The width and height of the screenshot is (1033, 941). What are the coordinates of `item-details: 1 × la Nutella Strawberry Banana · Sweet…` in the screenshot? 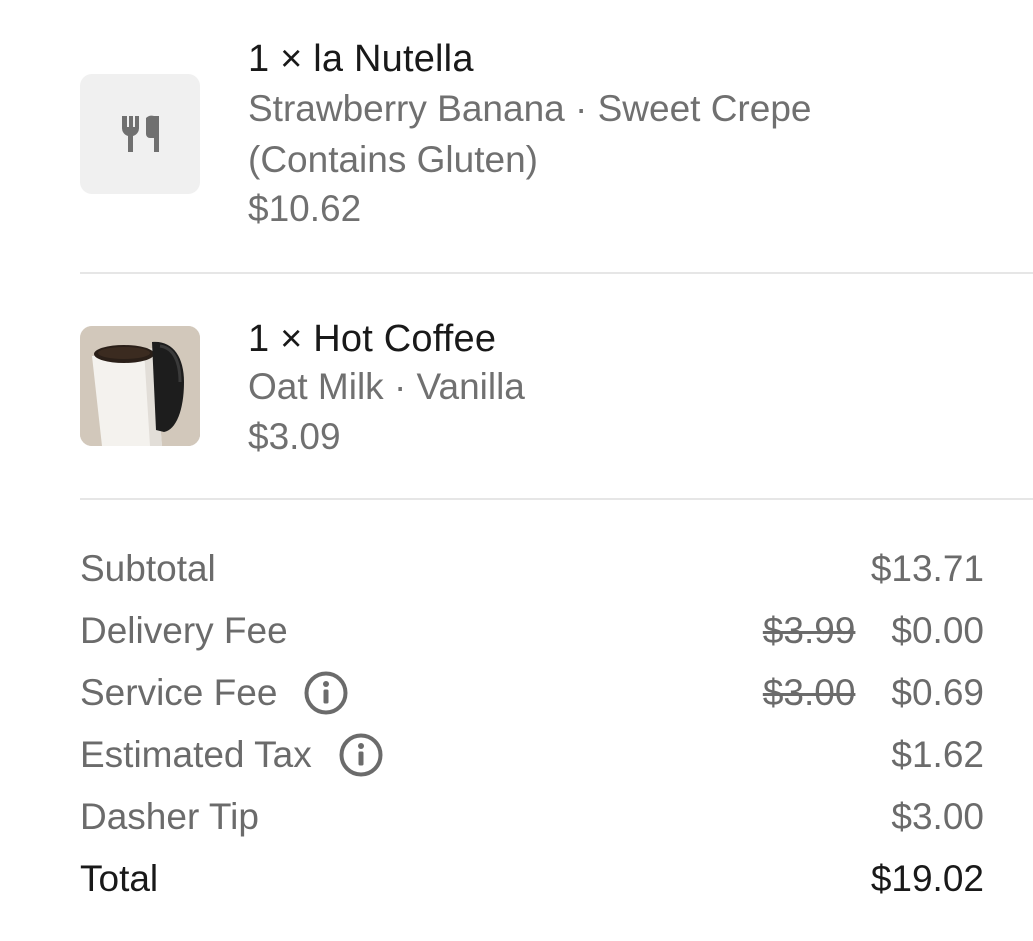 It's located at (530, 154).